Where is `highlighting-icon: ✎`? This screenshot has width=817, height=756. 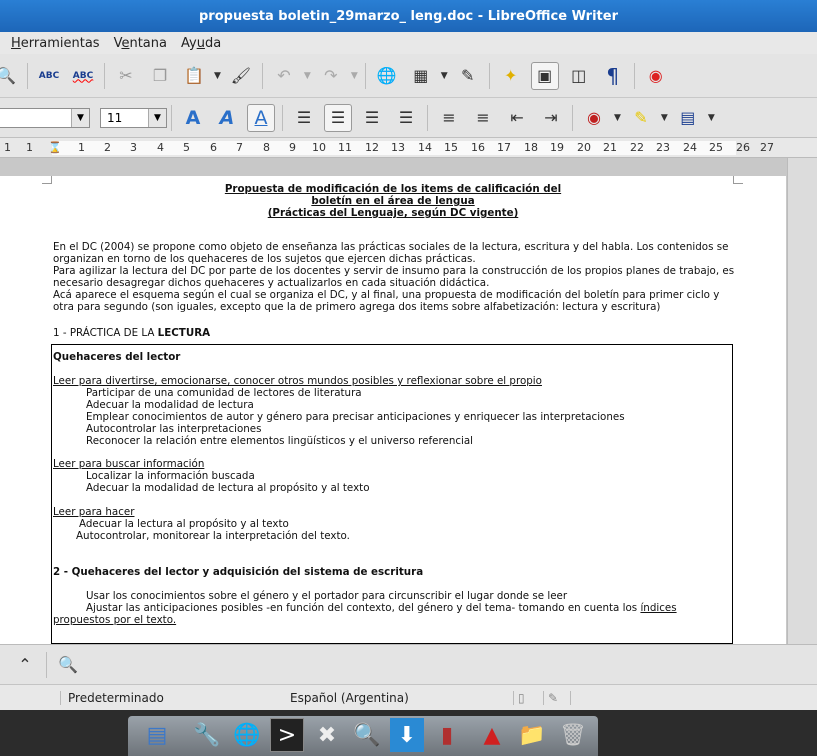 highlighting-icon: ✎ is located at coordinates (641, 118).